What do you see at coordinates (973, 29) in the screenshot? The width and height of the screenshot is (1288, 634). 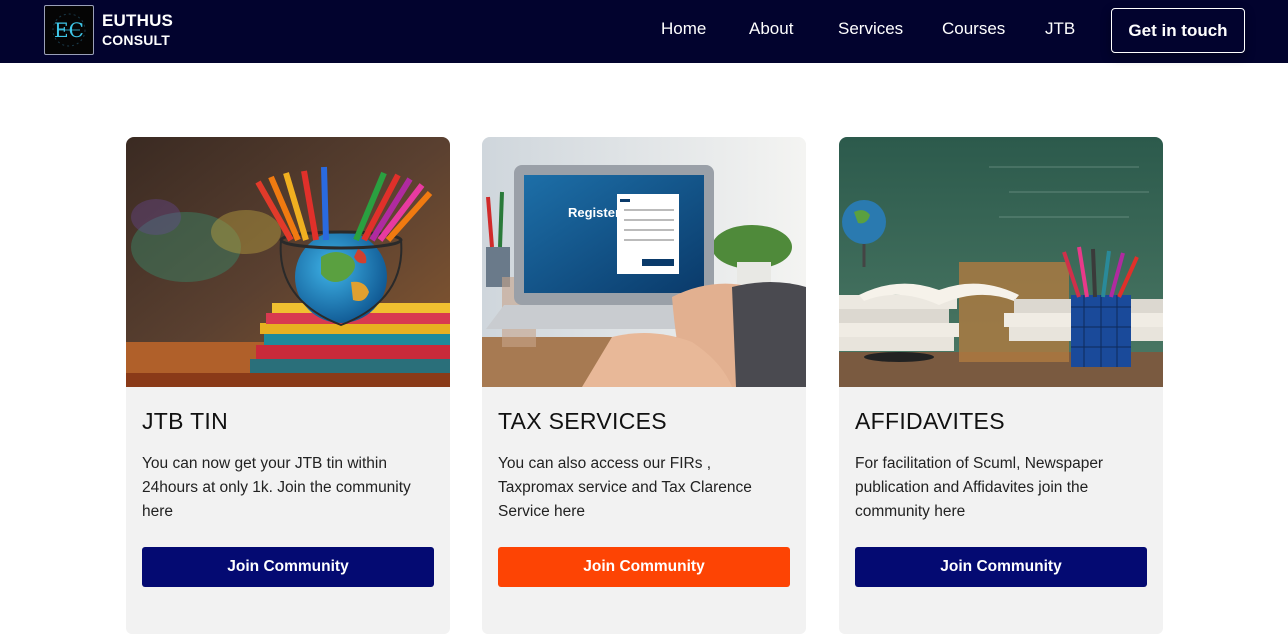 I see `nav-link-courses: Courses` at bounding box center [973, 29].